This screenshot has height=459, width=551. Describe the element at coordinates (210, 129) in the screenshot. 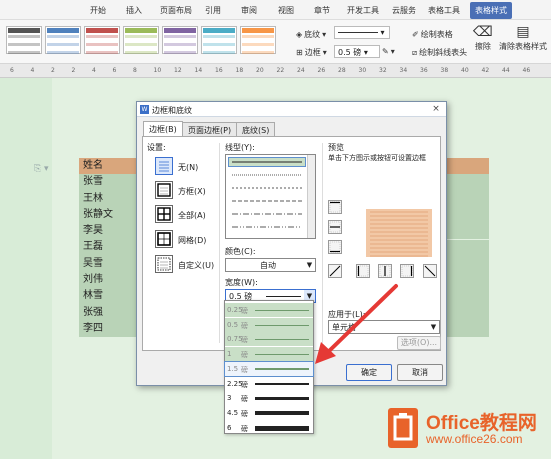

I see `tab-page-border: 页面边框(P)` at that location.